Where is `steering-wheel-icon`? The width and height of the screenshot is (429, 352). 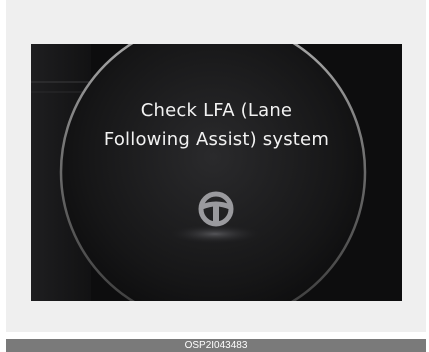 steering-wheel-icon is located at coordinates (216, 209).